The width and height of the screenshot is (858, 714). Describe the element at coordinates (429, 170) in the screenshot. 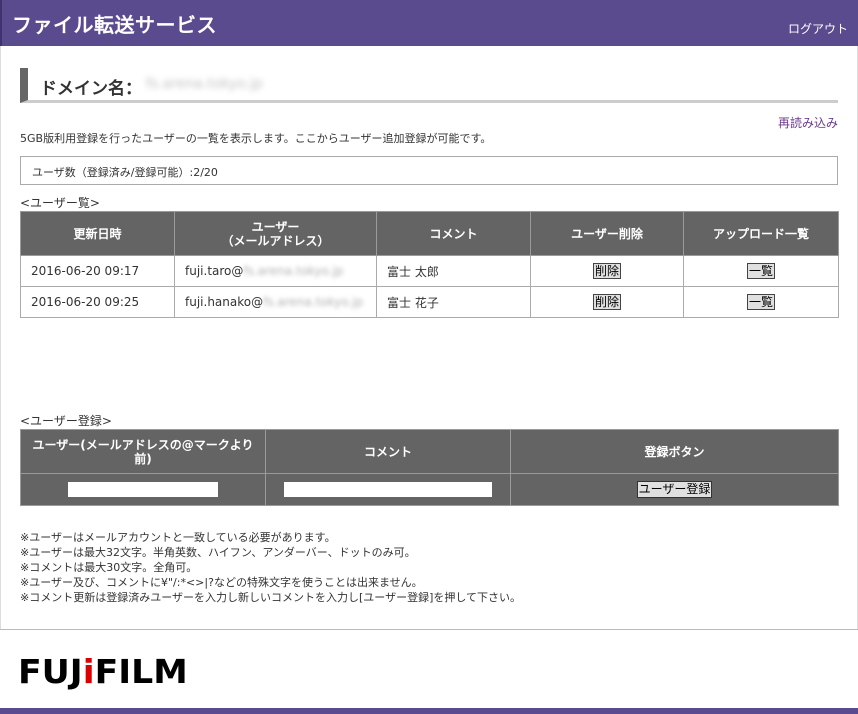

I see `user-count-box: ユーザ数（登録済み/登録可能）:2/20` at that location.